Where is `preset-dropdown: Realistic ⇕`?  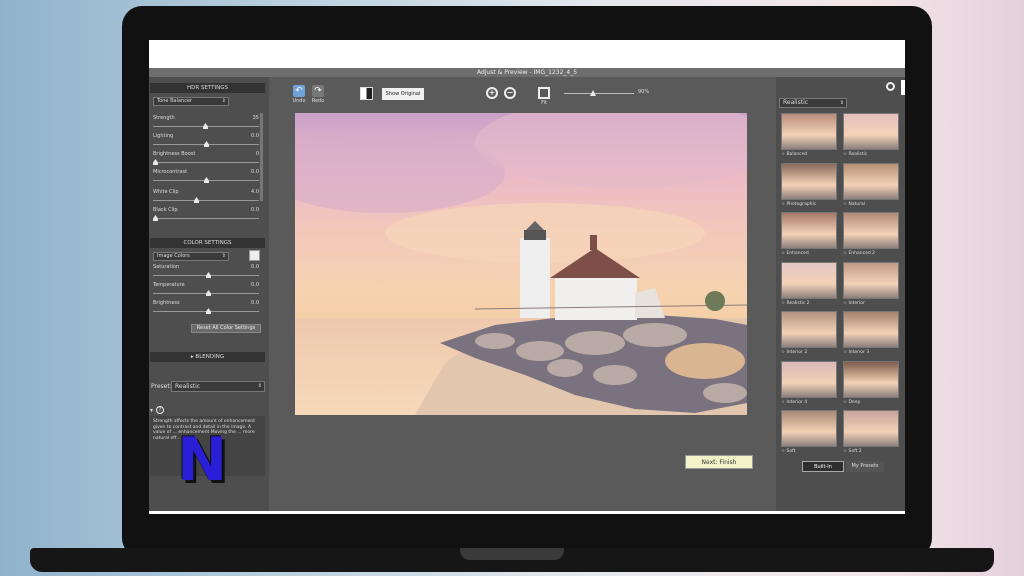 preset-dropdown: Realistic ⇕ is located at coordinates (218, 386).